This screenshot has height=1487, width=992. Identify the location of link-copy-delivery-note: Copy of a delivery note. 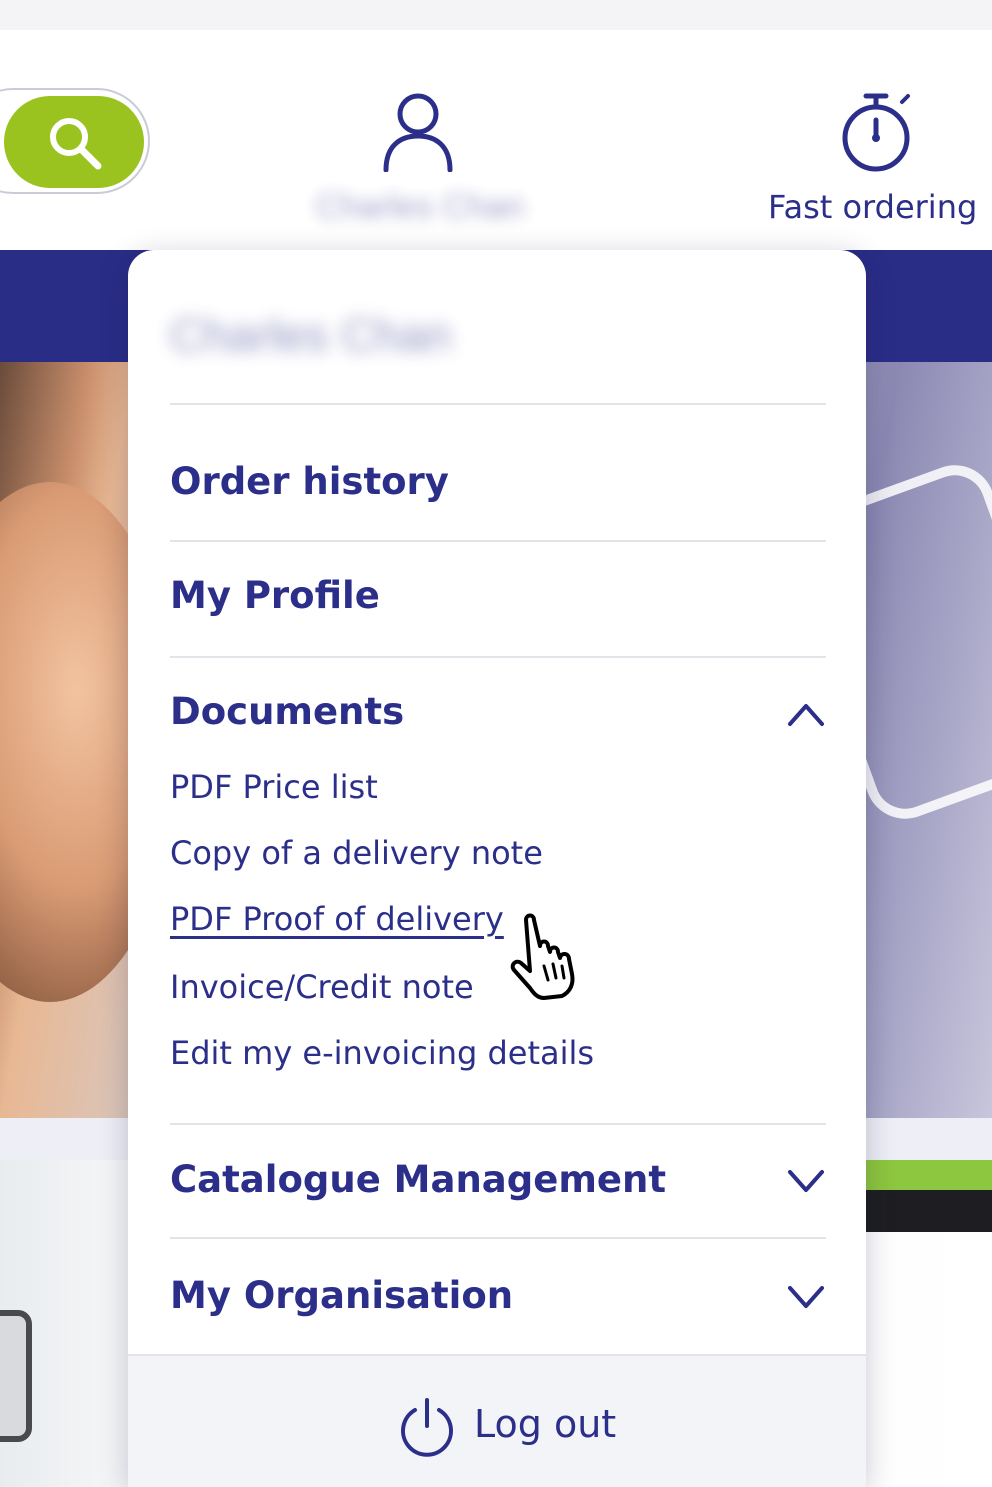
(356, 853).